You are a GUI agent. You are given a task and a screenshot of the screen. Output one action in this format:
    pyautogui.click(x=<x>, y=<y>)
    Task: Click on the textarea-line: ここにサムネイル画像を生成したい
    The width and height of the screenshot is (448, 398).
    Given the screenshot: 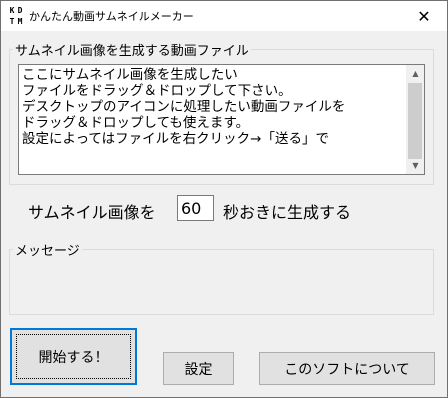 What is the action you would take?
    pyautogui.click(x=130, y=75)
    